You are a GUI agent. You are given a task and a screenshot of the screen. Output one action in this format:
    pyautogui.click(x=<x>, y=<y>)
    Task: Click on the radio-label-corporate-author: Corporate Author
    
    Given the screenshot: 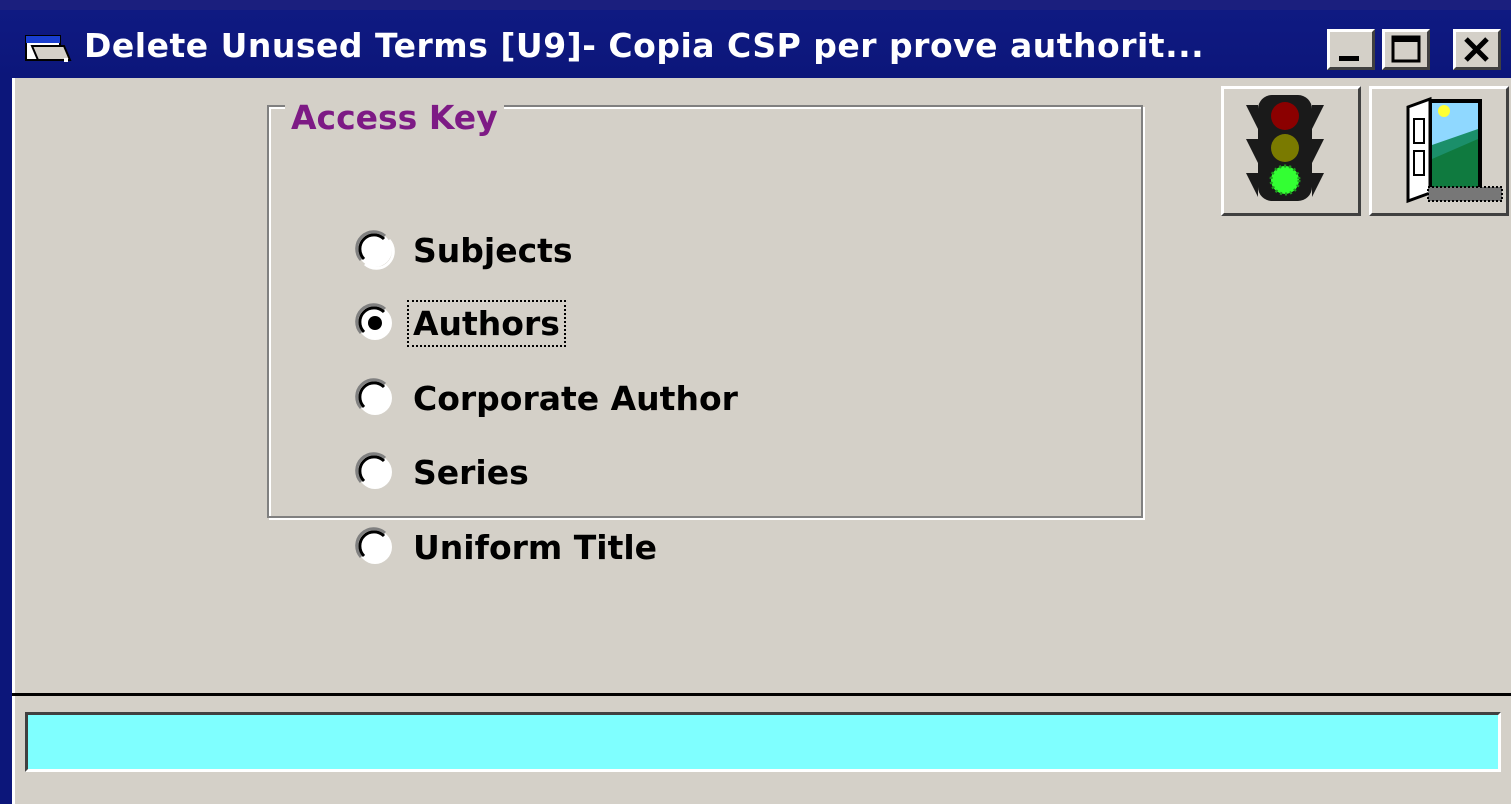 What is the action you would take?
    pyautogui.click(x=575, y=398)
    